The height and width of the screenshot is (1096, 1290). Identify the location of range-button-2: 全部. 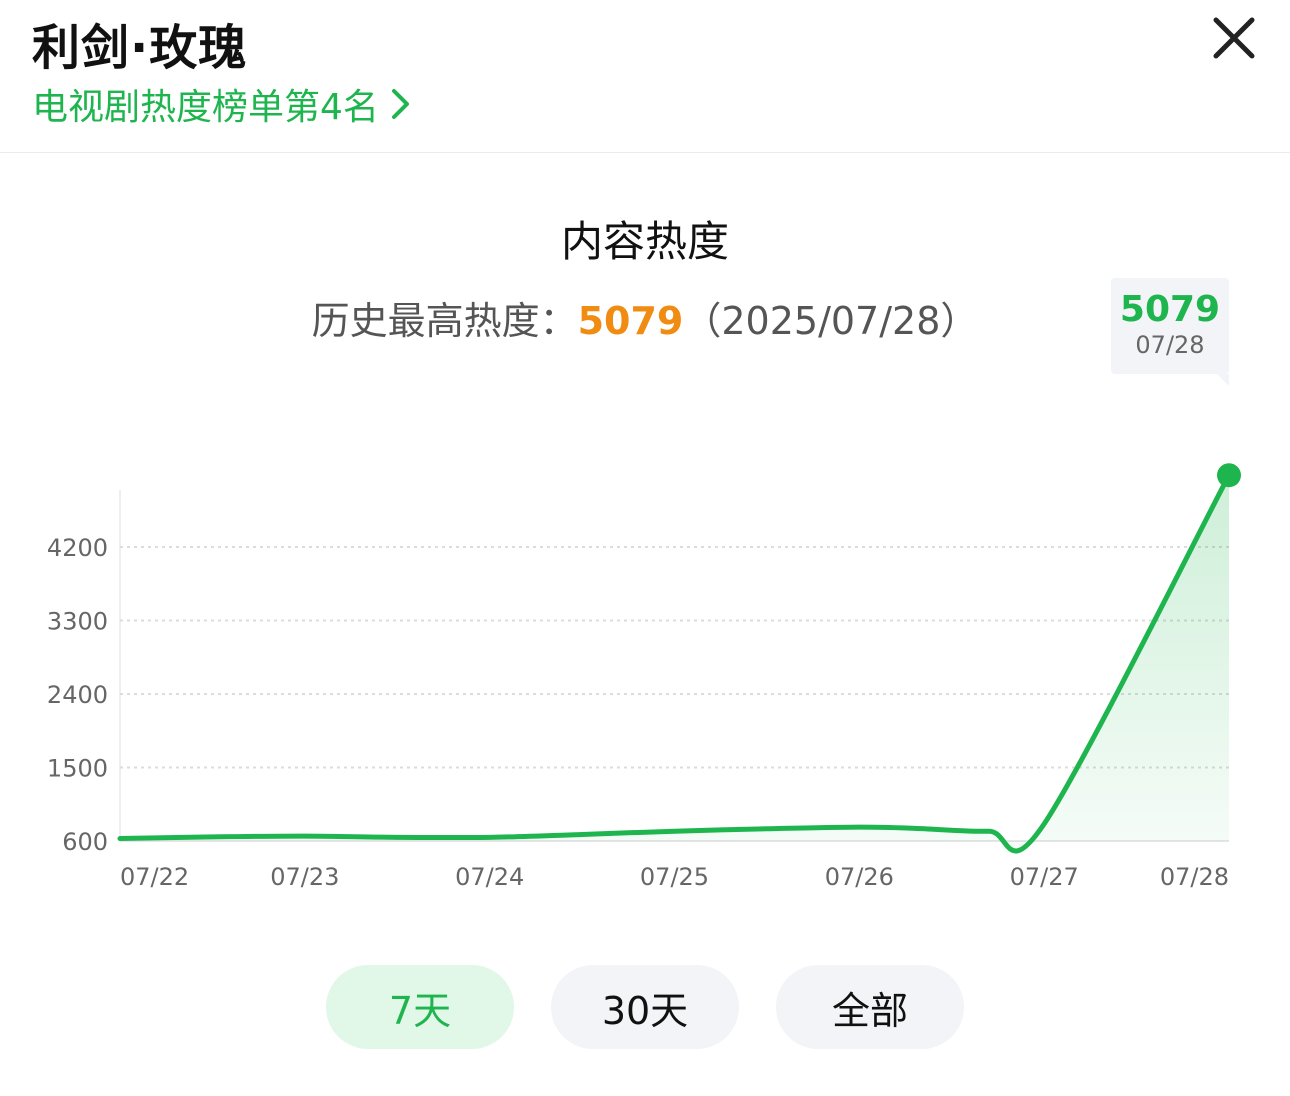
(870, 1007).